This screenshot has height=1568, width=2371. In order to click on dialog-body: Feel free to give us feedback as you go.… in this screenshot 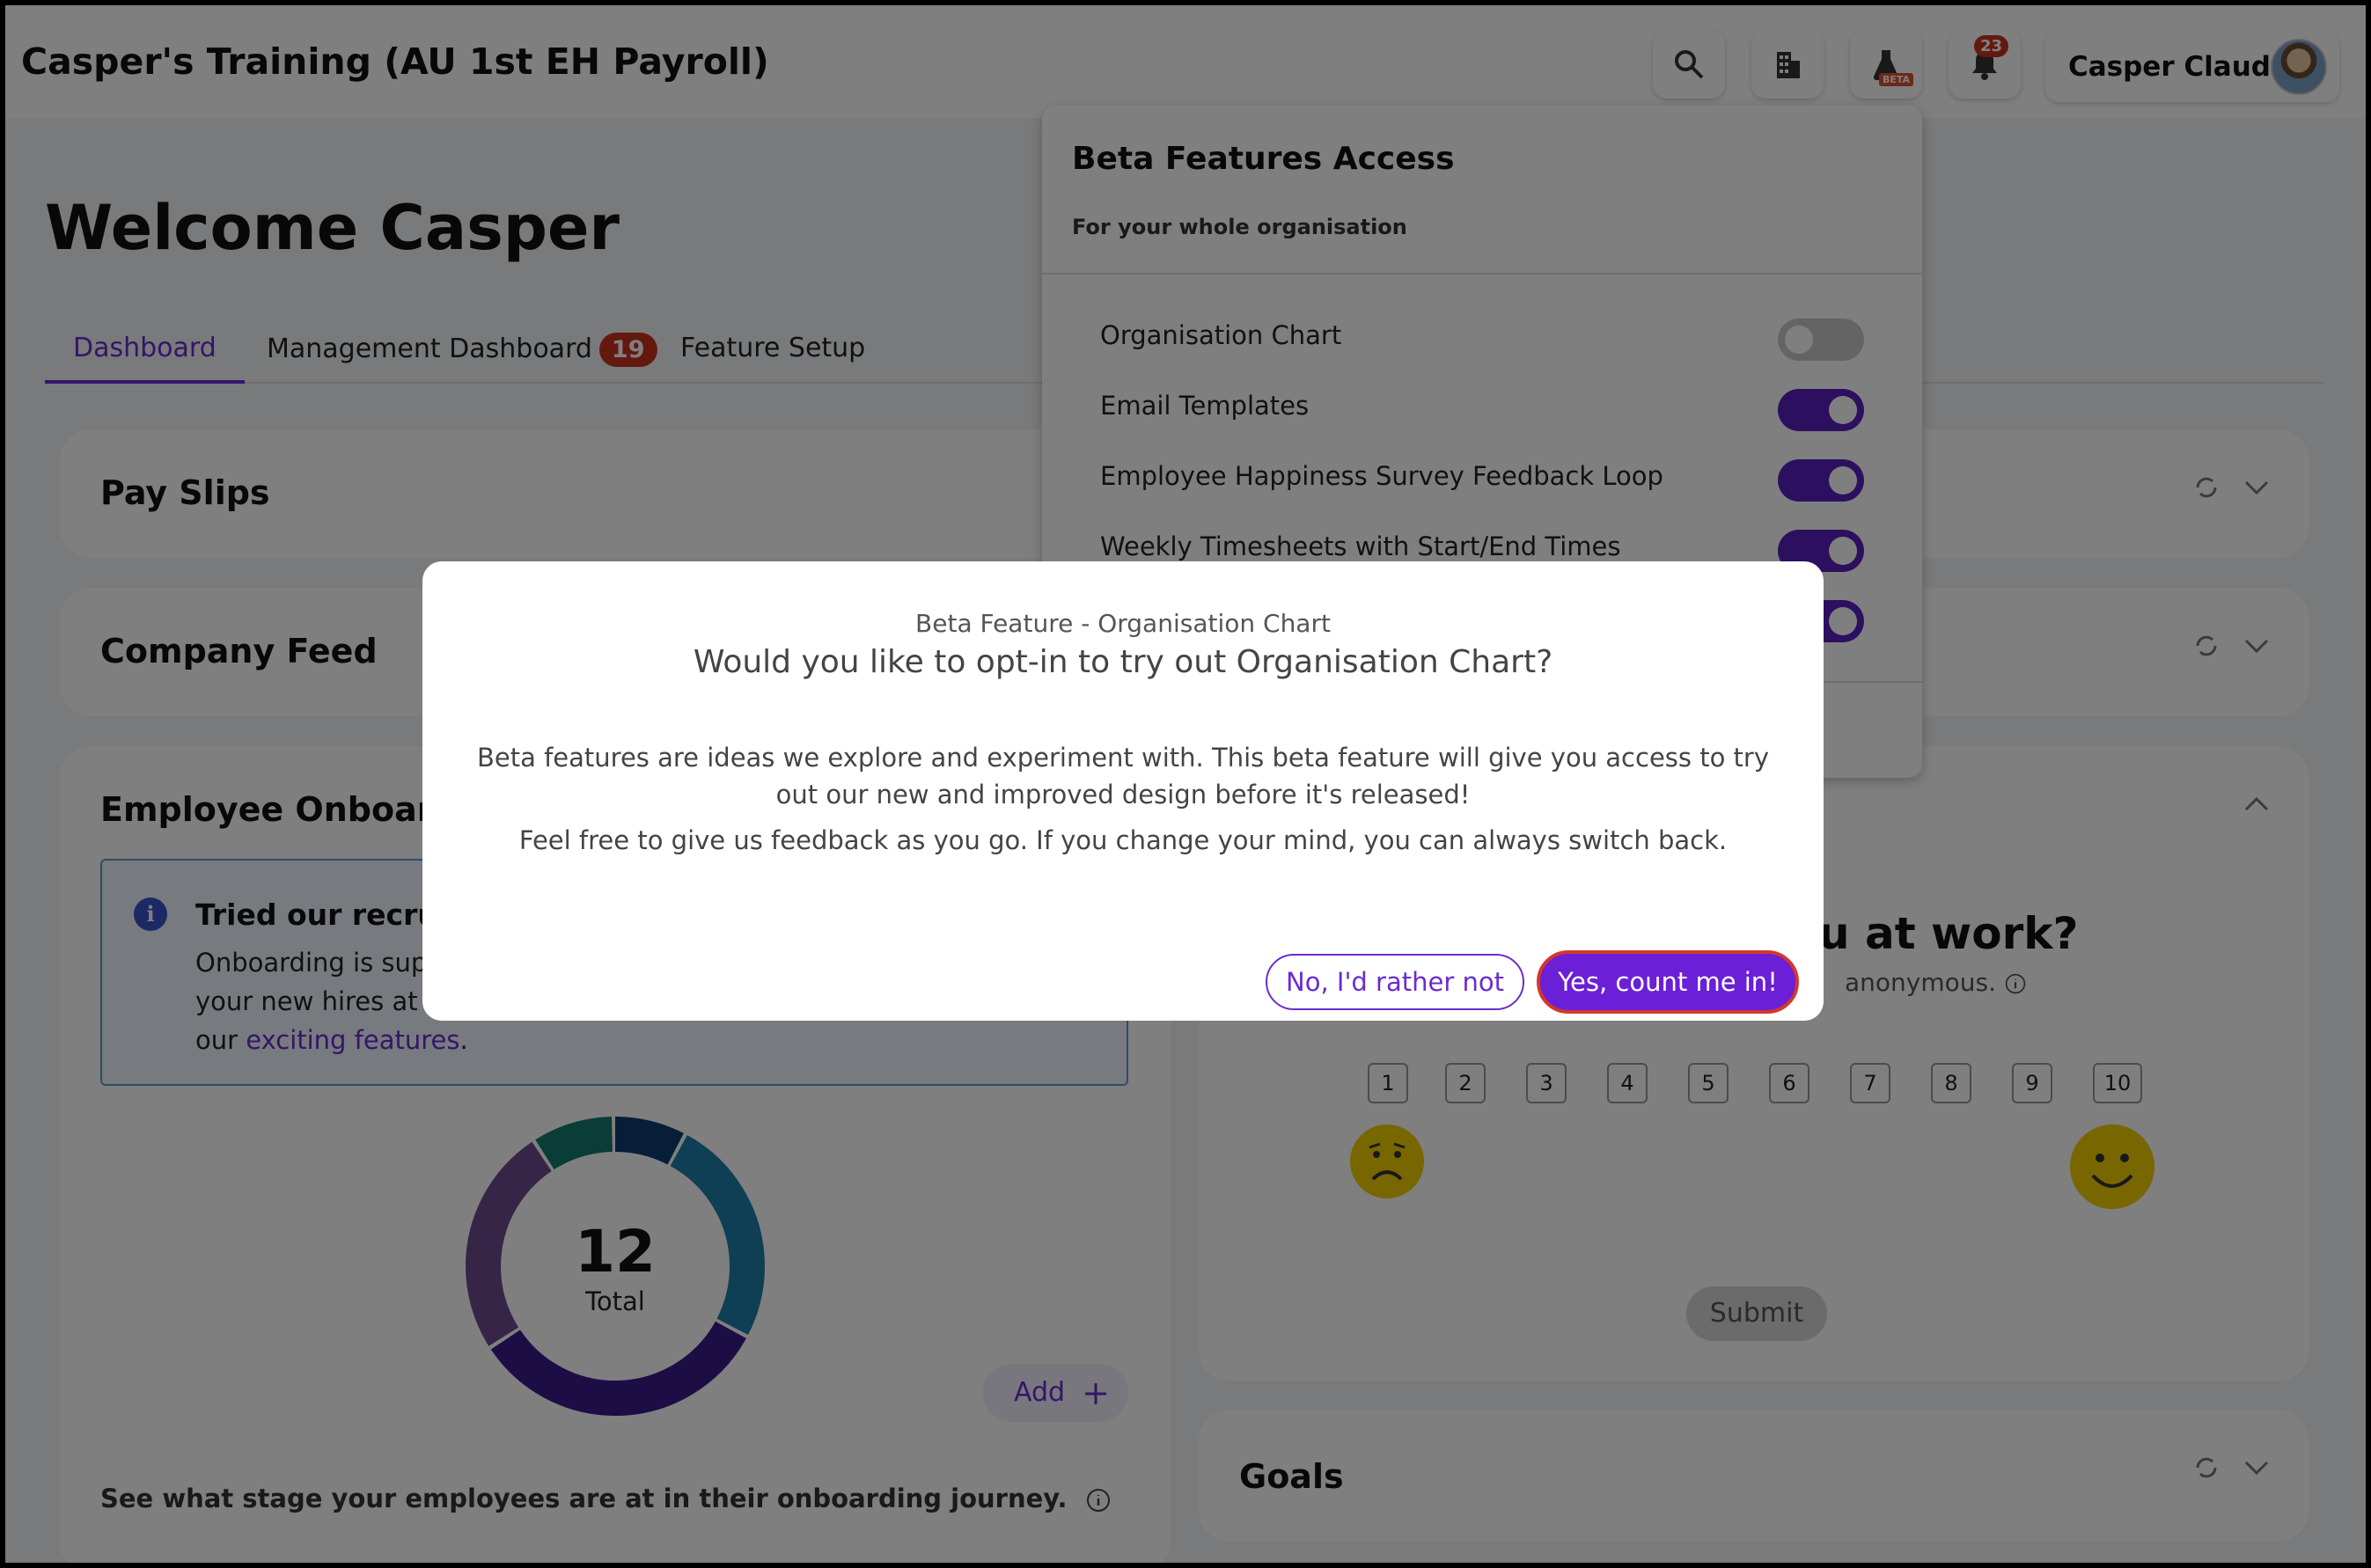, I will do `click(1123, 840)`.